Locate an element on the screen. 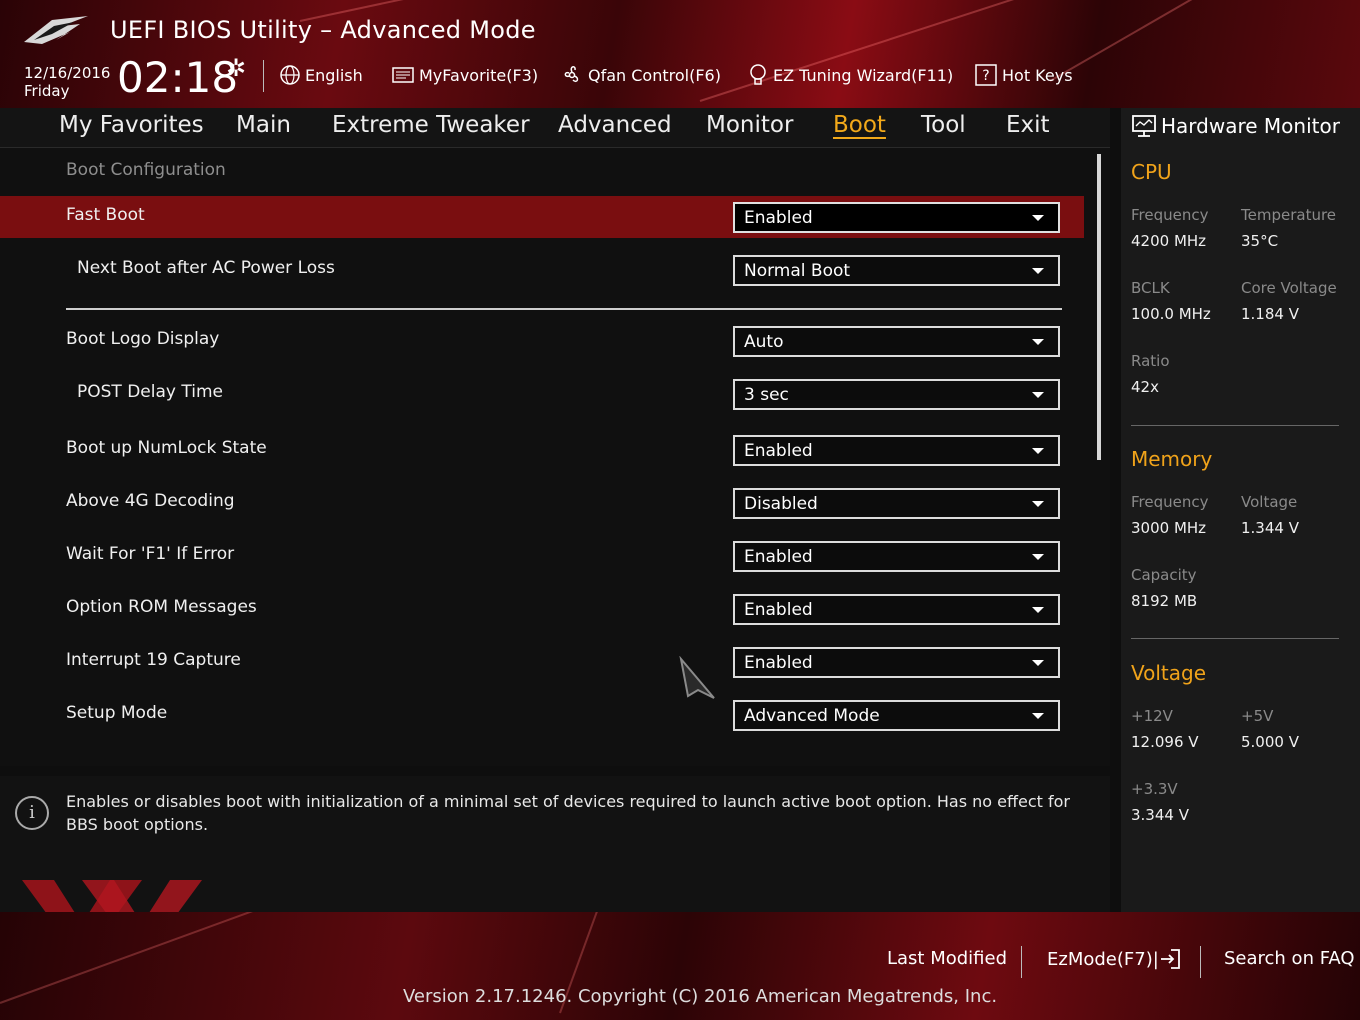 The image size is (1360, 1020). clock-display: 02:18 is located at coordinates (178, 77).